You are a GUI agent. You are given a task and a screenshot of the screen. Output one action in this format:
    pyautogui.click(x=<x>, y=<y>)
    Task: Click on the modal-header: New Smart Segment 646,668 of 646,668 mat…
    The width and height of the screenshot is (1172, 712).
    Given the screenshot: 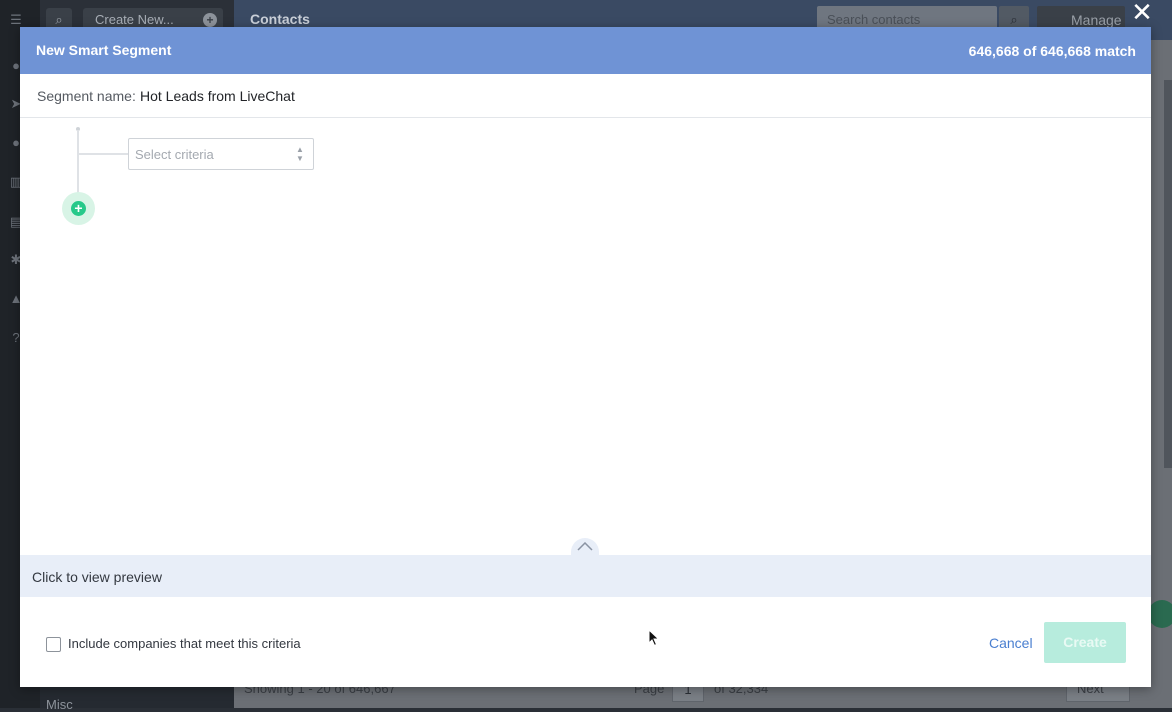 What is the action you would take?
    pyautogui.click(x=585, y=50)
    